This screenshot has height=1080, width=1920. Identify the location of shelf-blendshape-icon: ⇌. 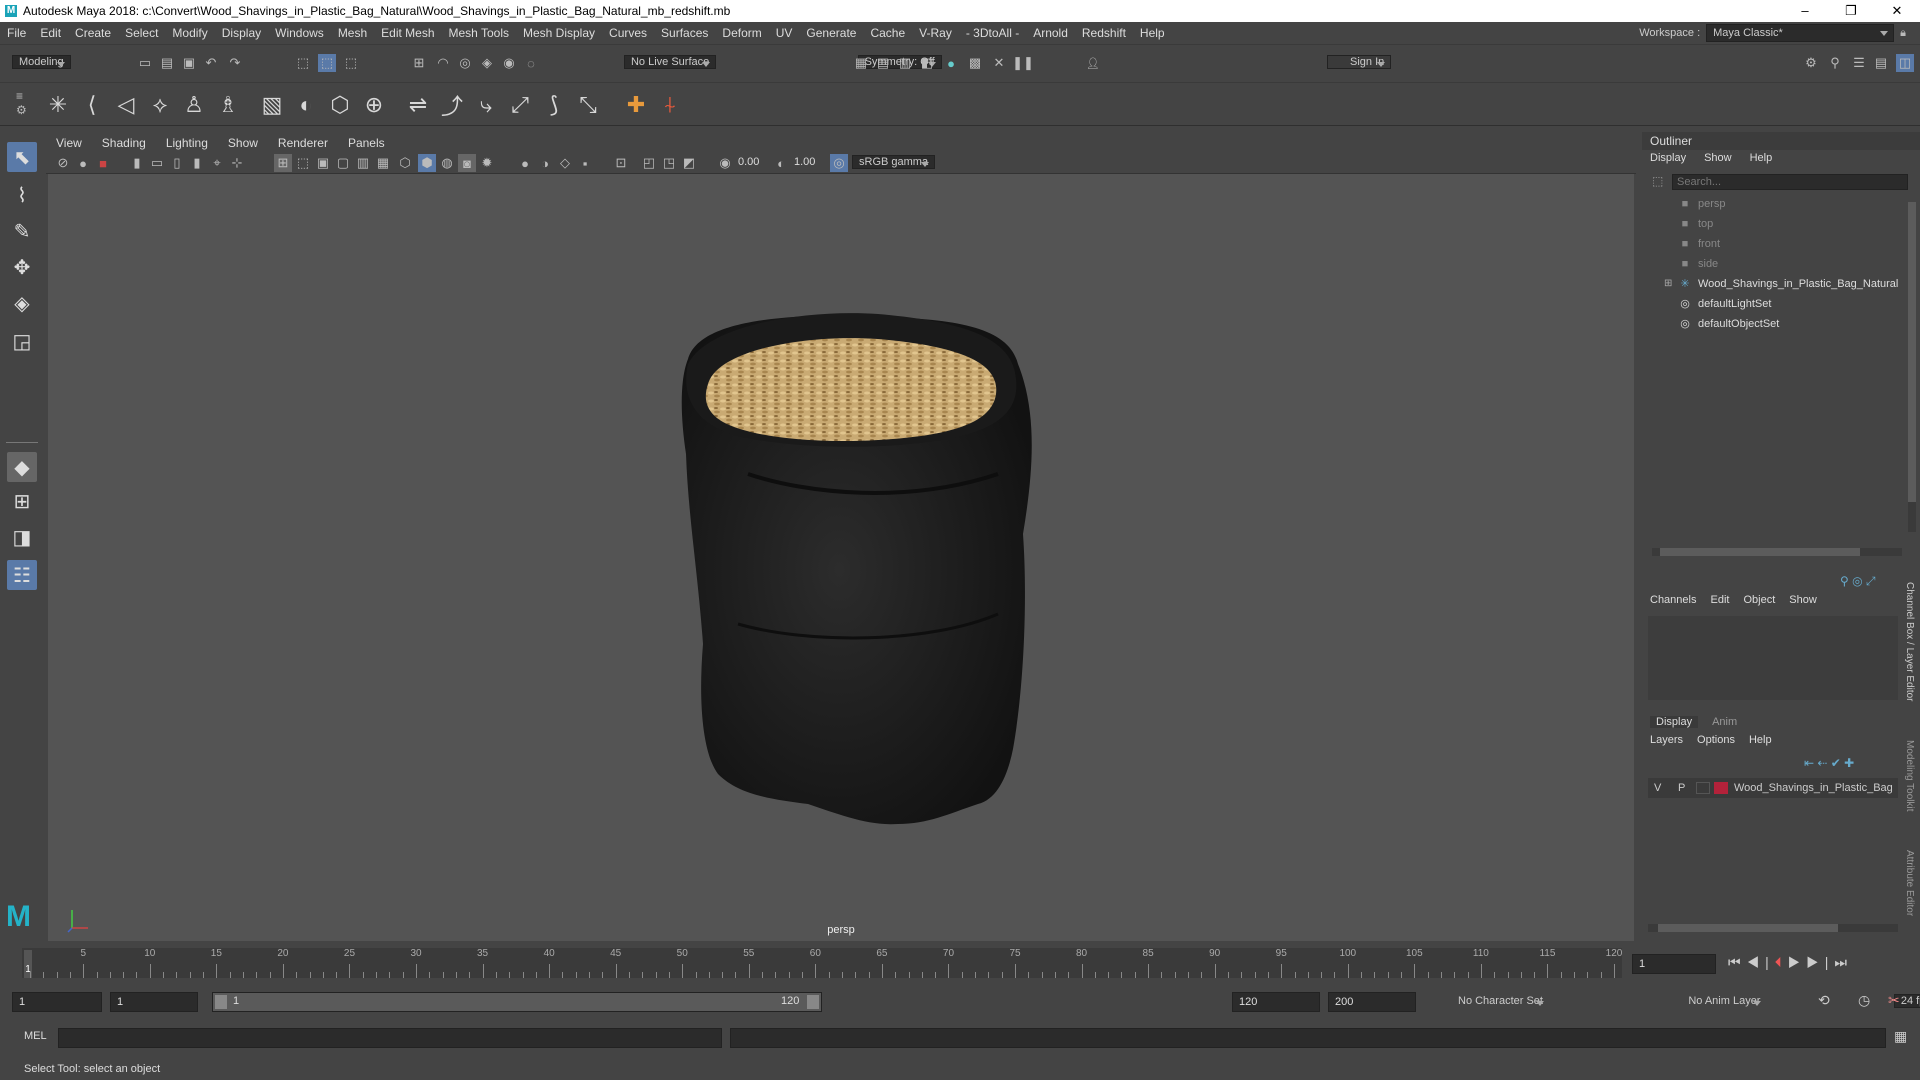
(418, 105).